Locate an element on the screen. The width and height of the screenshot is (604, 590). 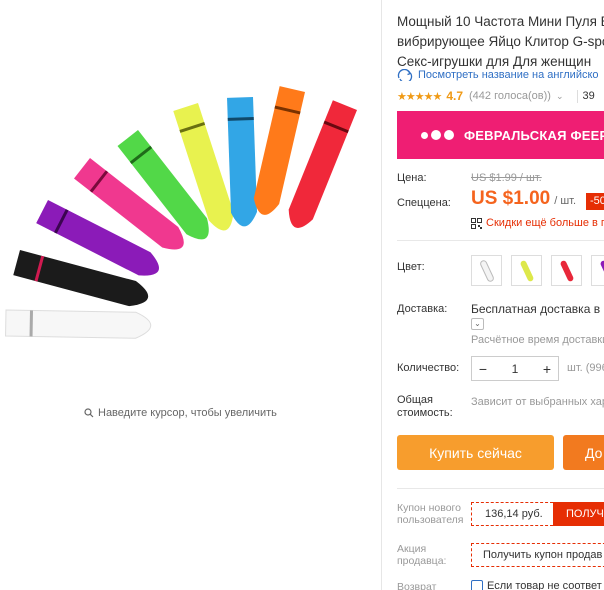
swatch-purple-icon is located at coordinates (602, 270).